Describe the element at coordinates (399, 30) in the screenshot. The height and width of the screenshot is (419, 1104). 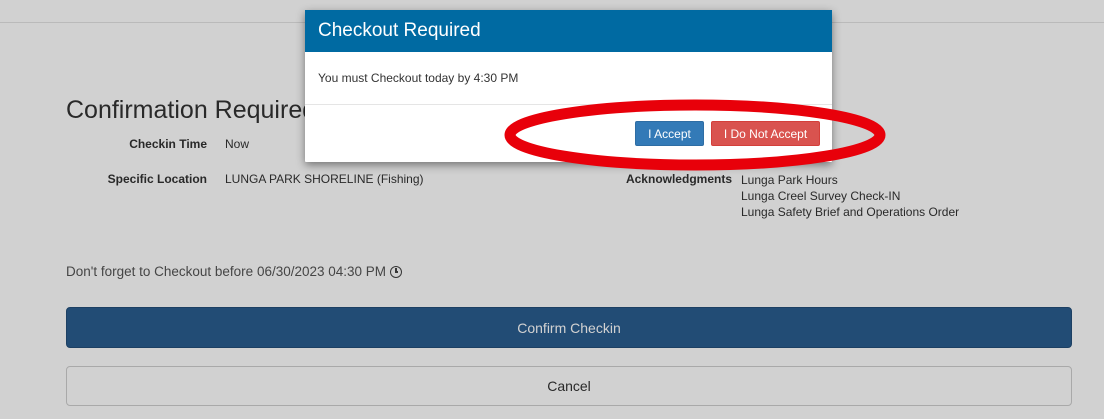
I see `dialog-title: Checkout Required` at that location.